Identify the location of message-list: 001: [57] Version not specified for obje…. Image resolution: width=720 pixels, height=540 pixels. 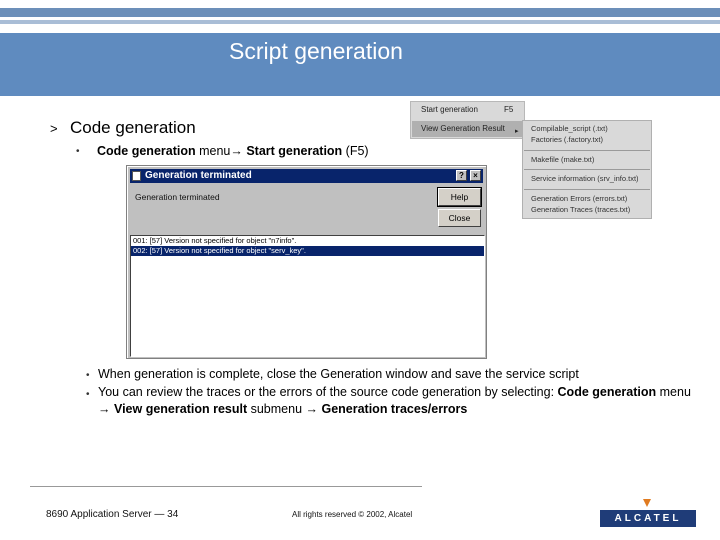
(307, 296).